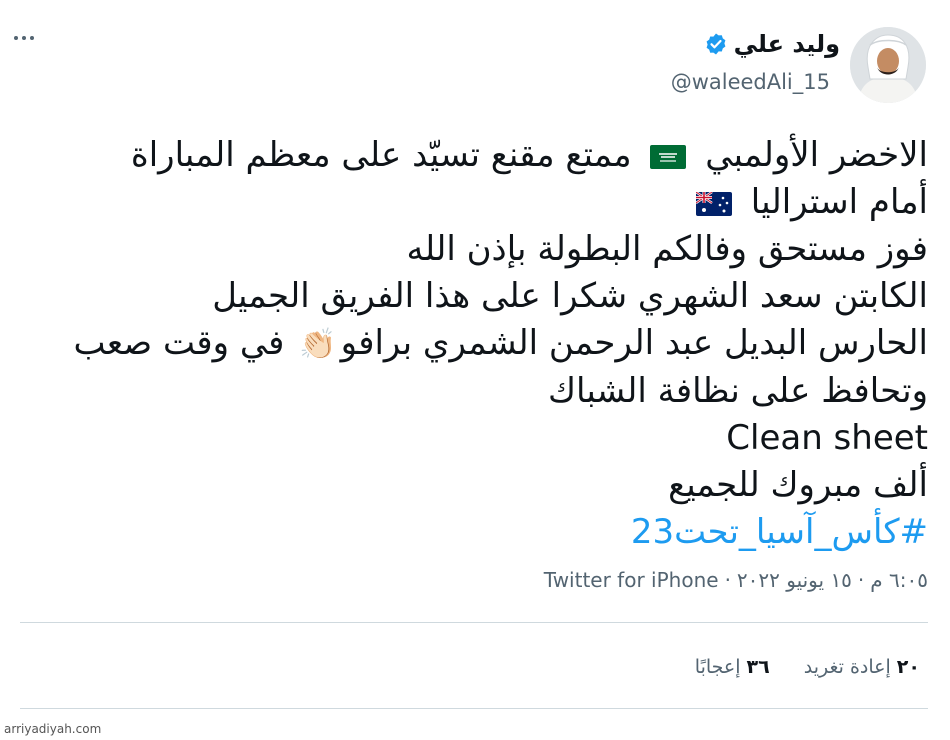  I want to click on tweet-text-segment: أمام استراليا, so click(839, 202).